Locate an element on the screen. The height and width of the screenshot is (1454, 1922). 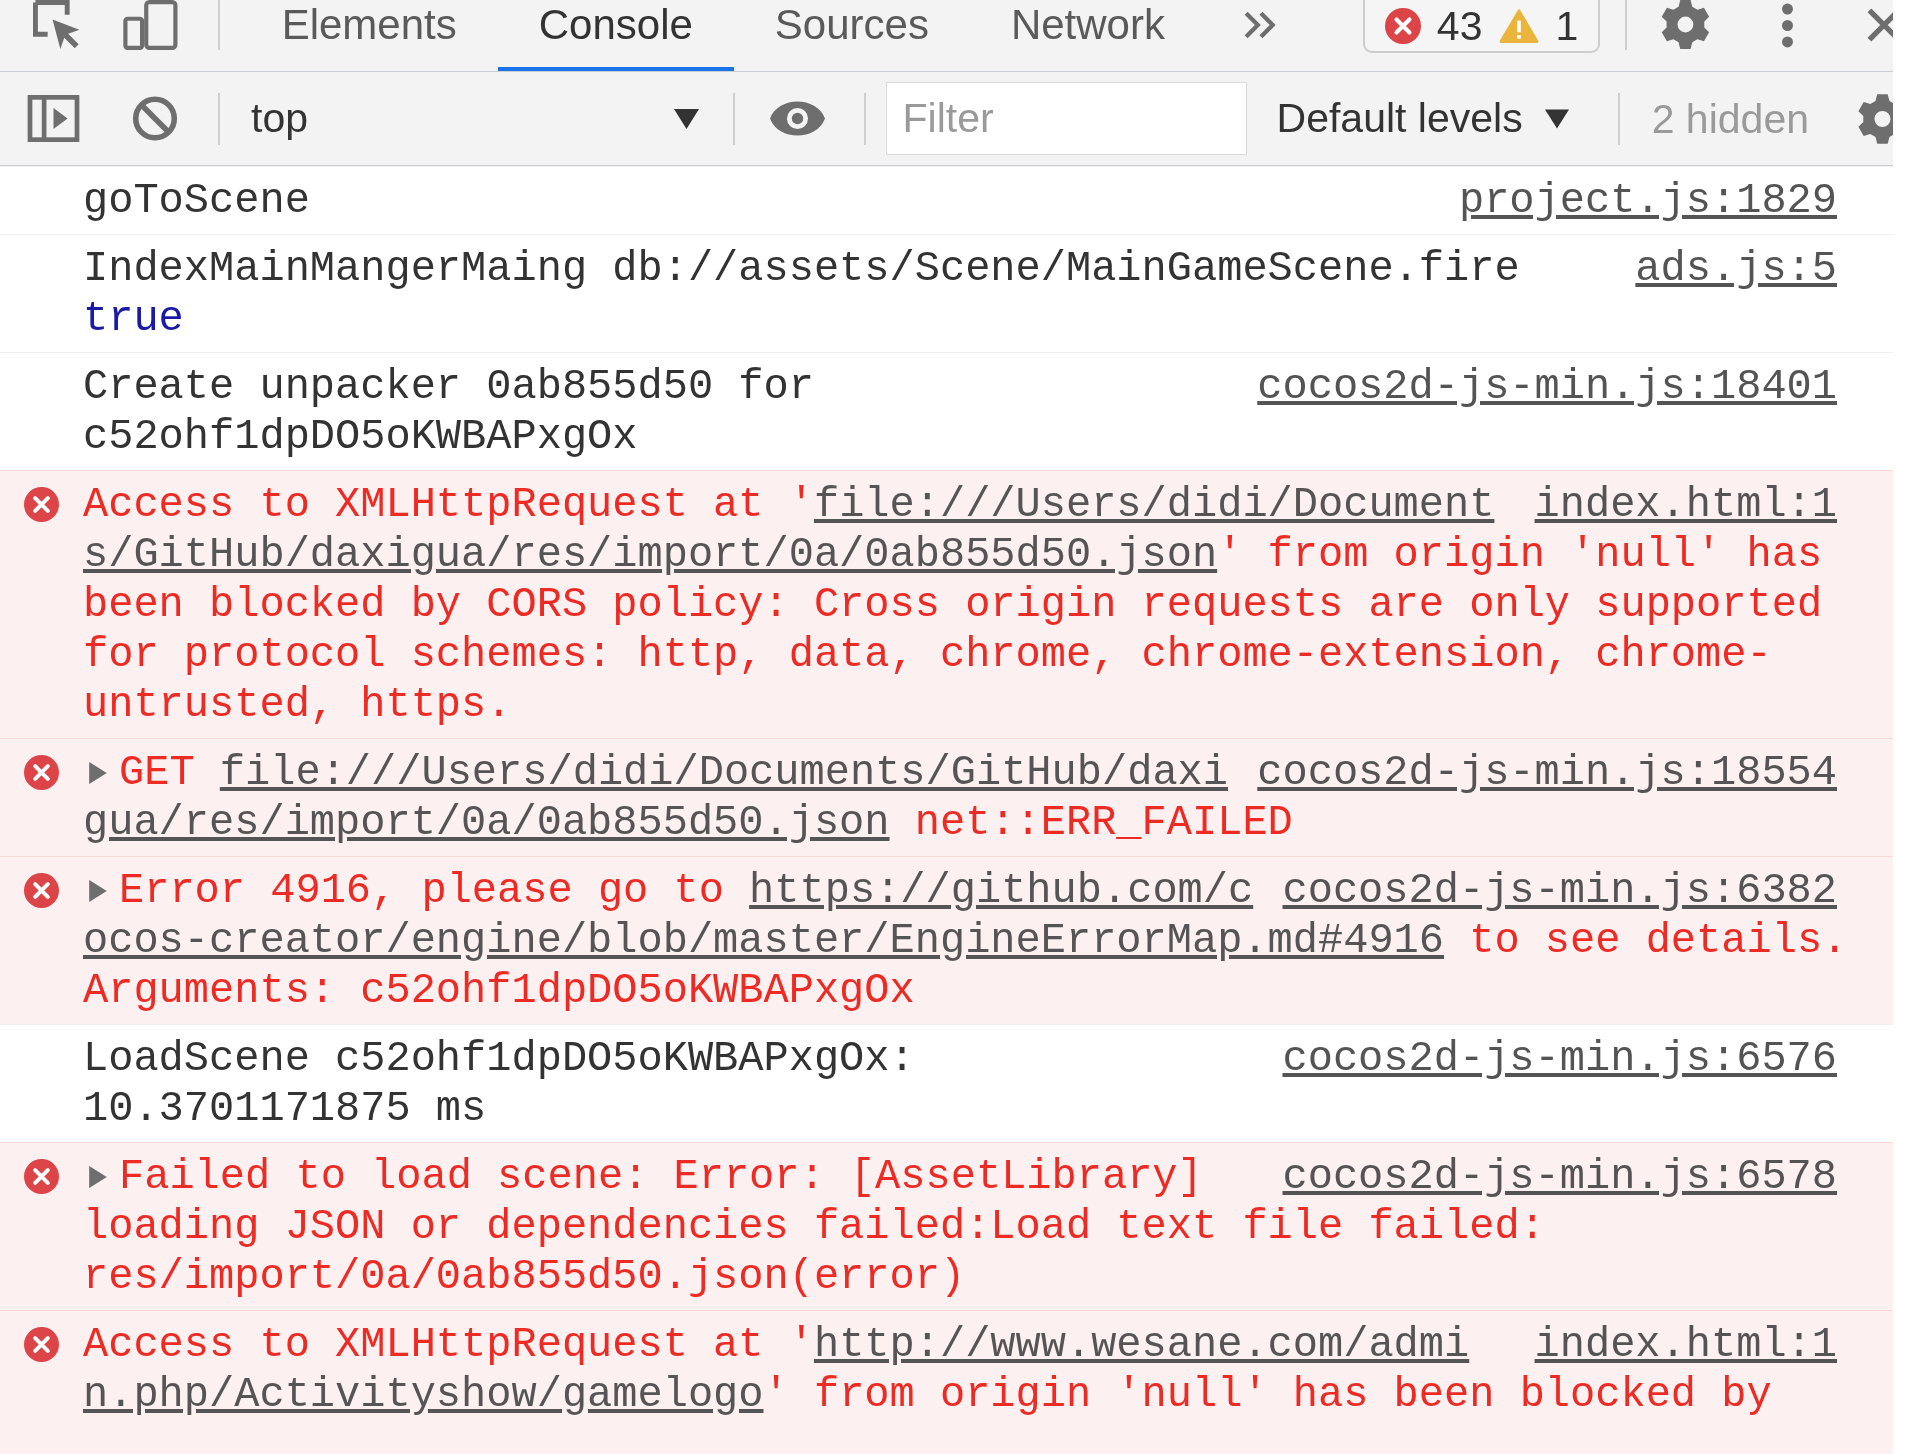
error-count: 43 is located at coordinates (1459, 26).